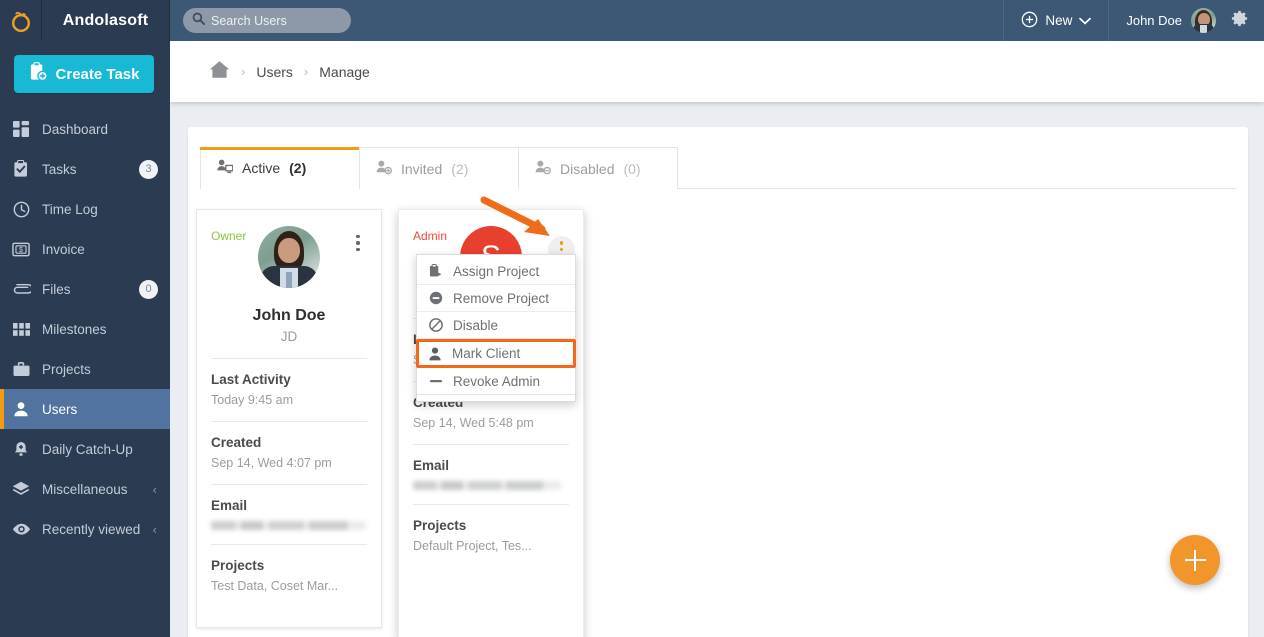  I want to click on field-email: Email, so click(491, 467).